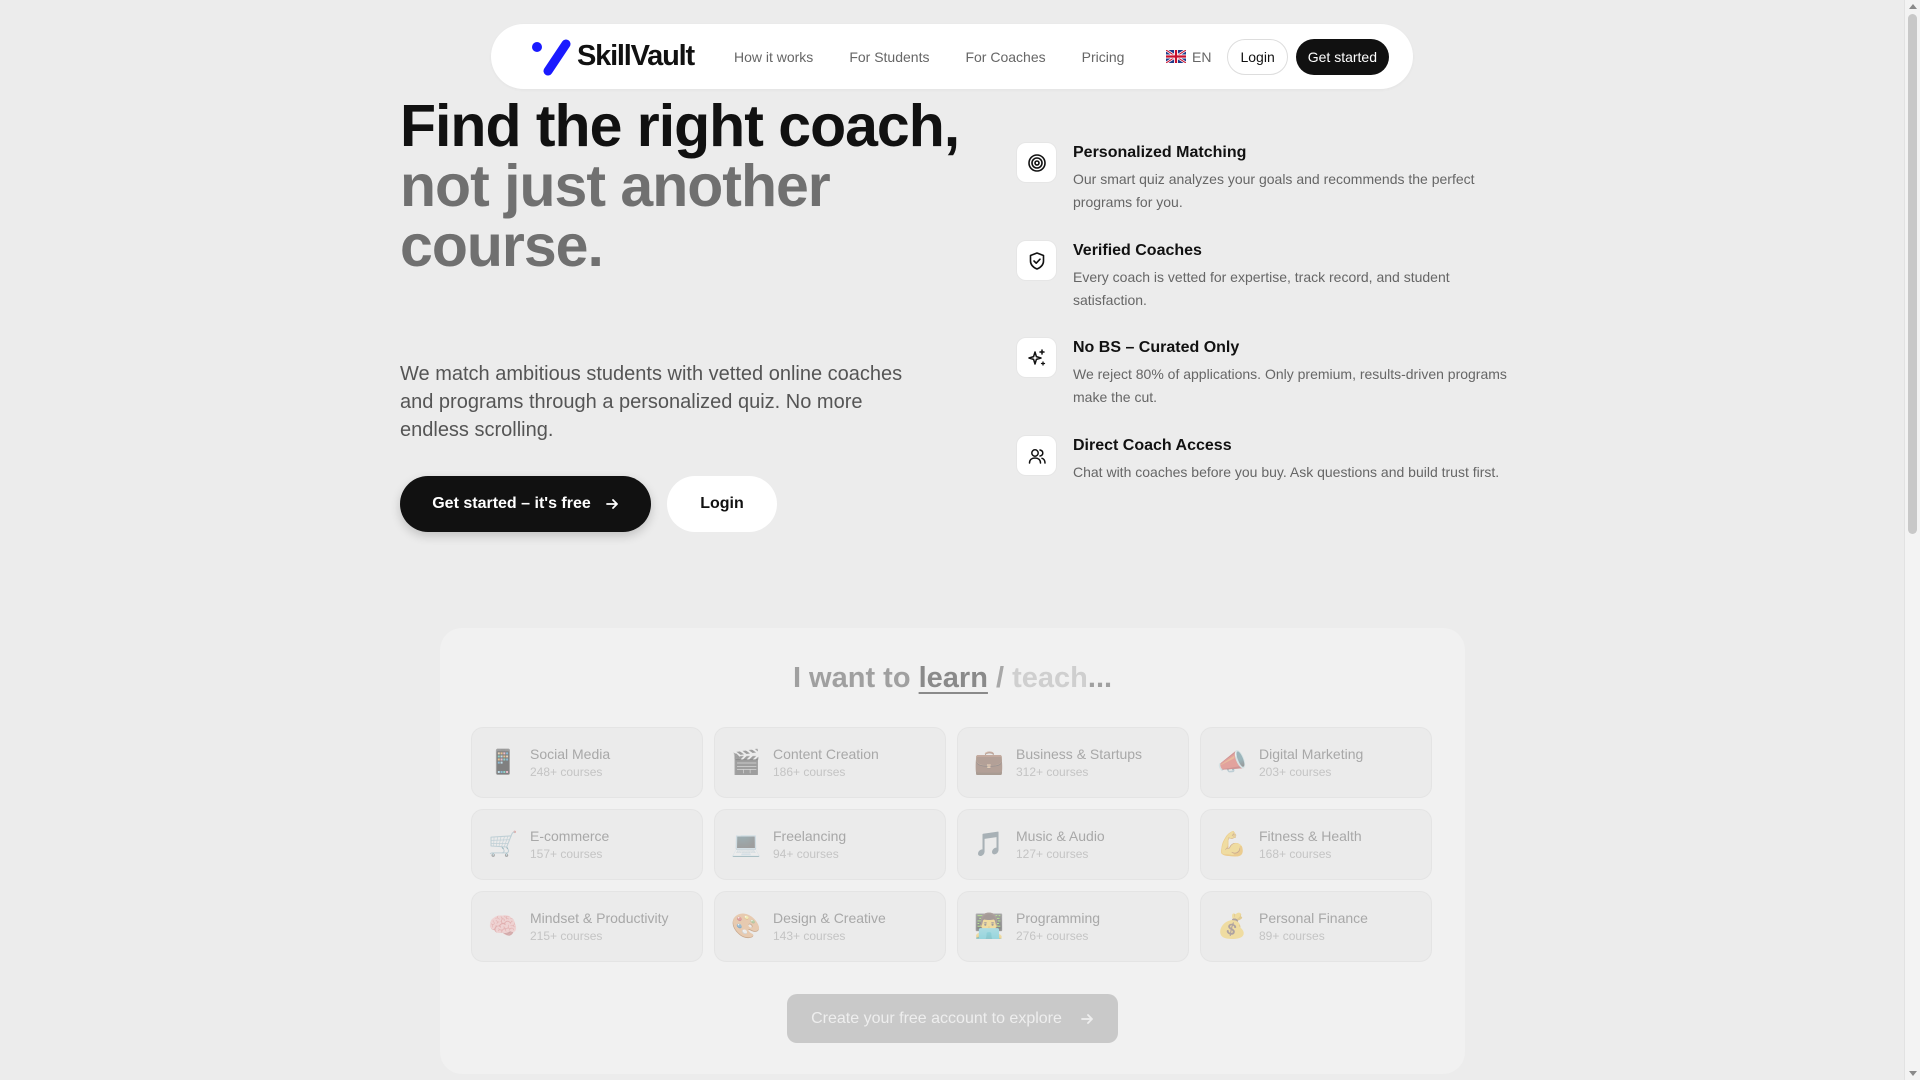 This screenshot has width=1920, height=1080. Describe the element at coordinates (1103, 57) in the screenshot. I see `nav-link-pricing: Pricing` at that location.